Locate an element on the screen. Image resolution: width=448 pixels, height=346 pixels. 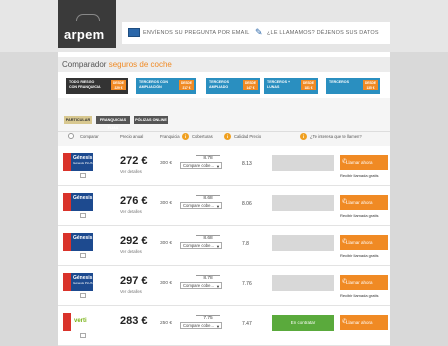
insurer-logo: Génesis is located at coordinates (78, 242).